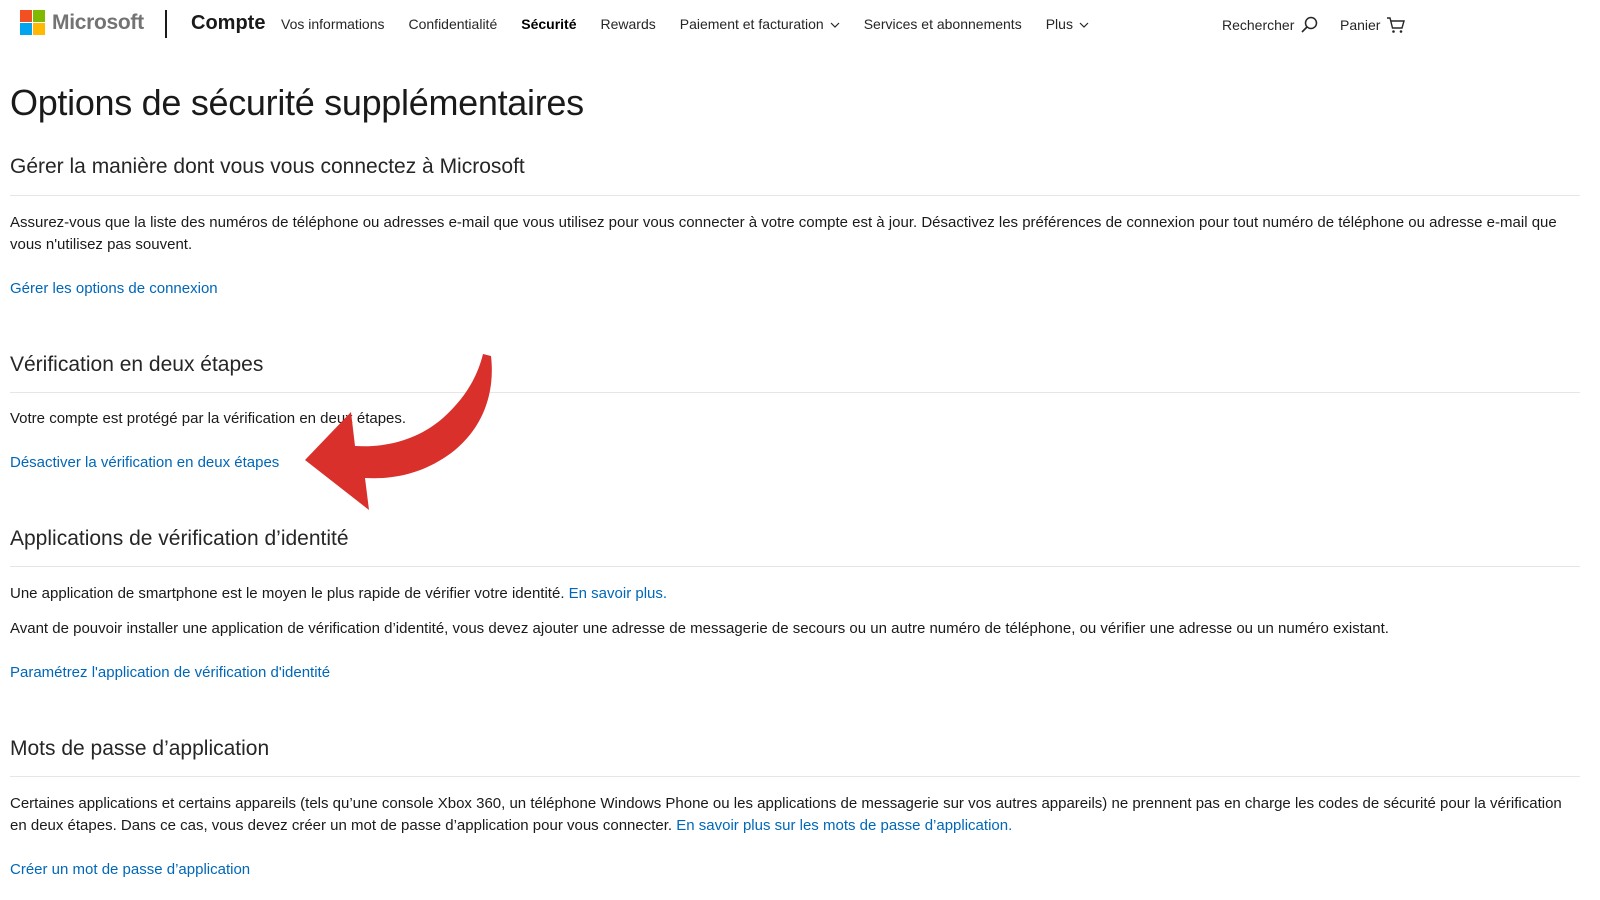 The image size is (1600, 900). What do you see at coordinates (98, 22) in the screenshot?
I see `brand-name: Microsoft` at bounding box center [98, 22].